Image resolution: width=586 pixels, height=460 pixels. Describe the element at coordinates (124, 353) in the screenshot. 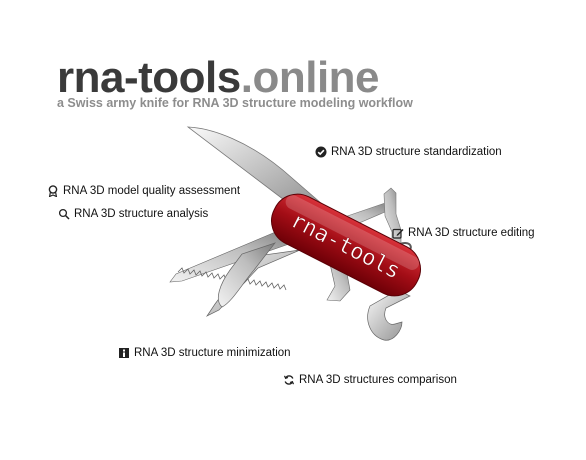

I see `info-box-icon` at that location.